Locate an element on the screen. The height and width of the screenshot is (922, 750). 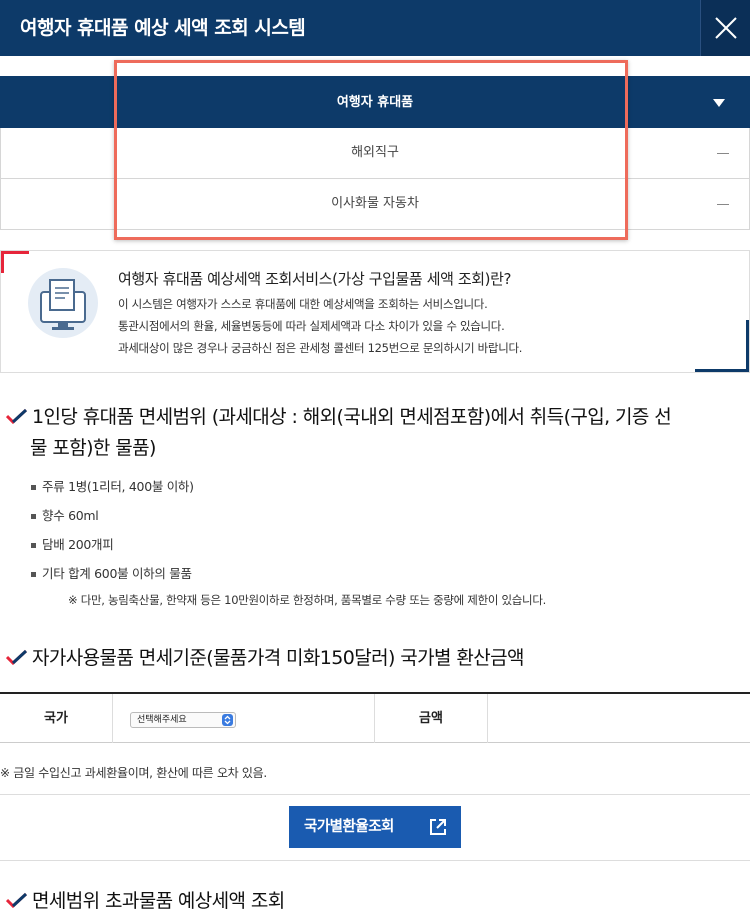
menu-item-moving-vehicle: 이사화물 자동차 is located at coordinates (375, 204).